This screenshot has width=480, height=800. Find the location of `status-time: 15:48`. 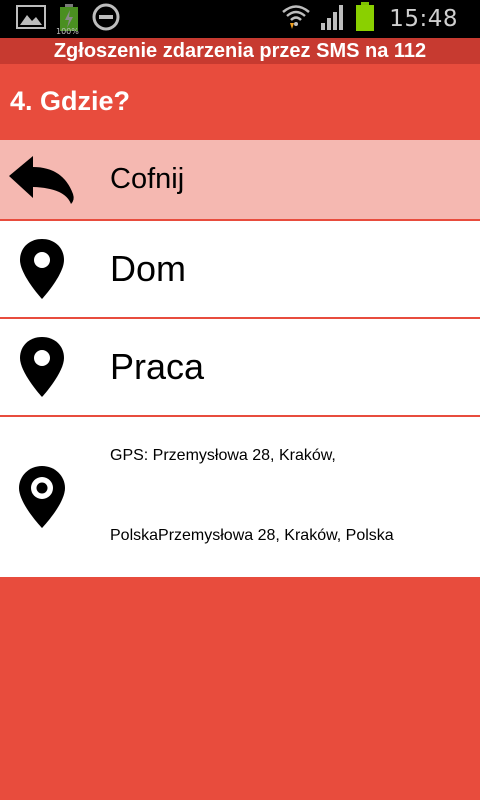

status-time: 15:48 is located at coordinates (423, 19).